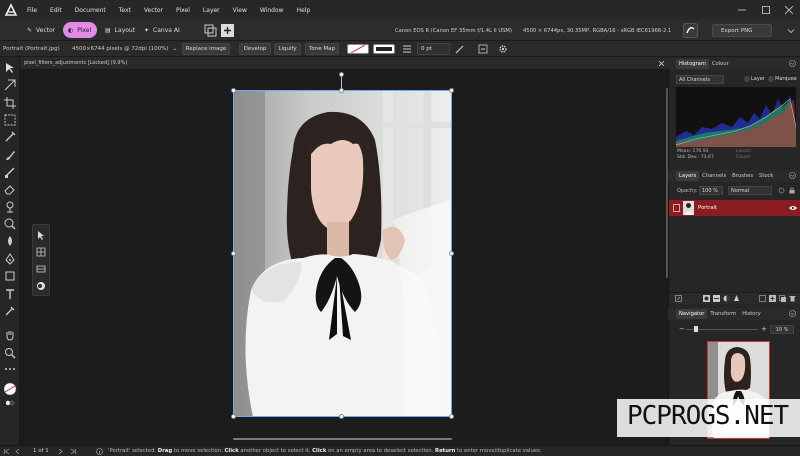  I want to click on colour-swatch-icon, so click(10, 389).